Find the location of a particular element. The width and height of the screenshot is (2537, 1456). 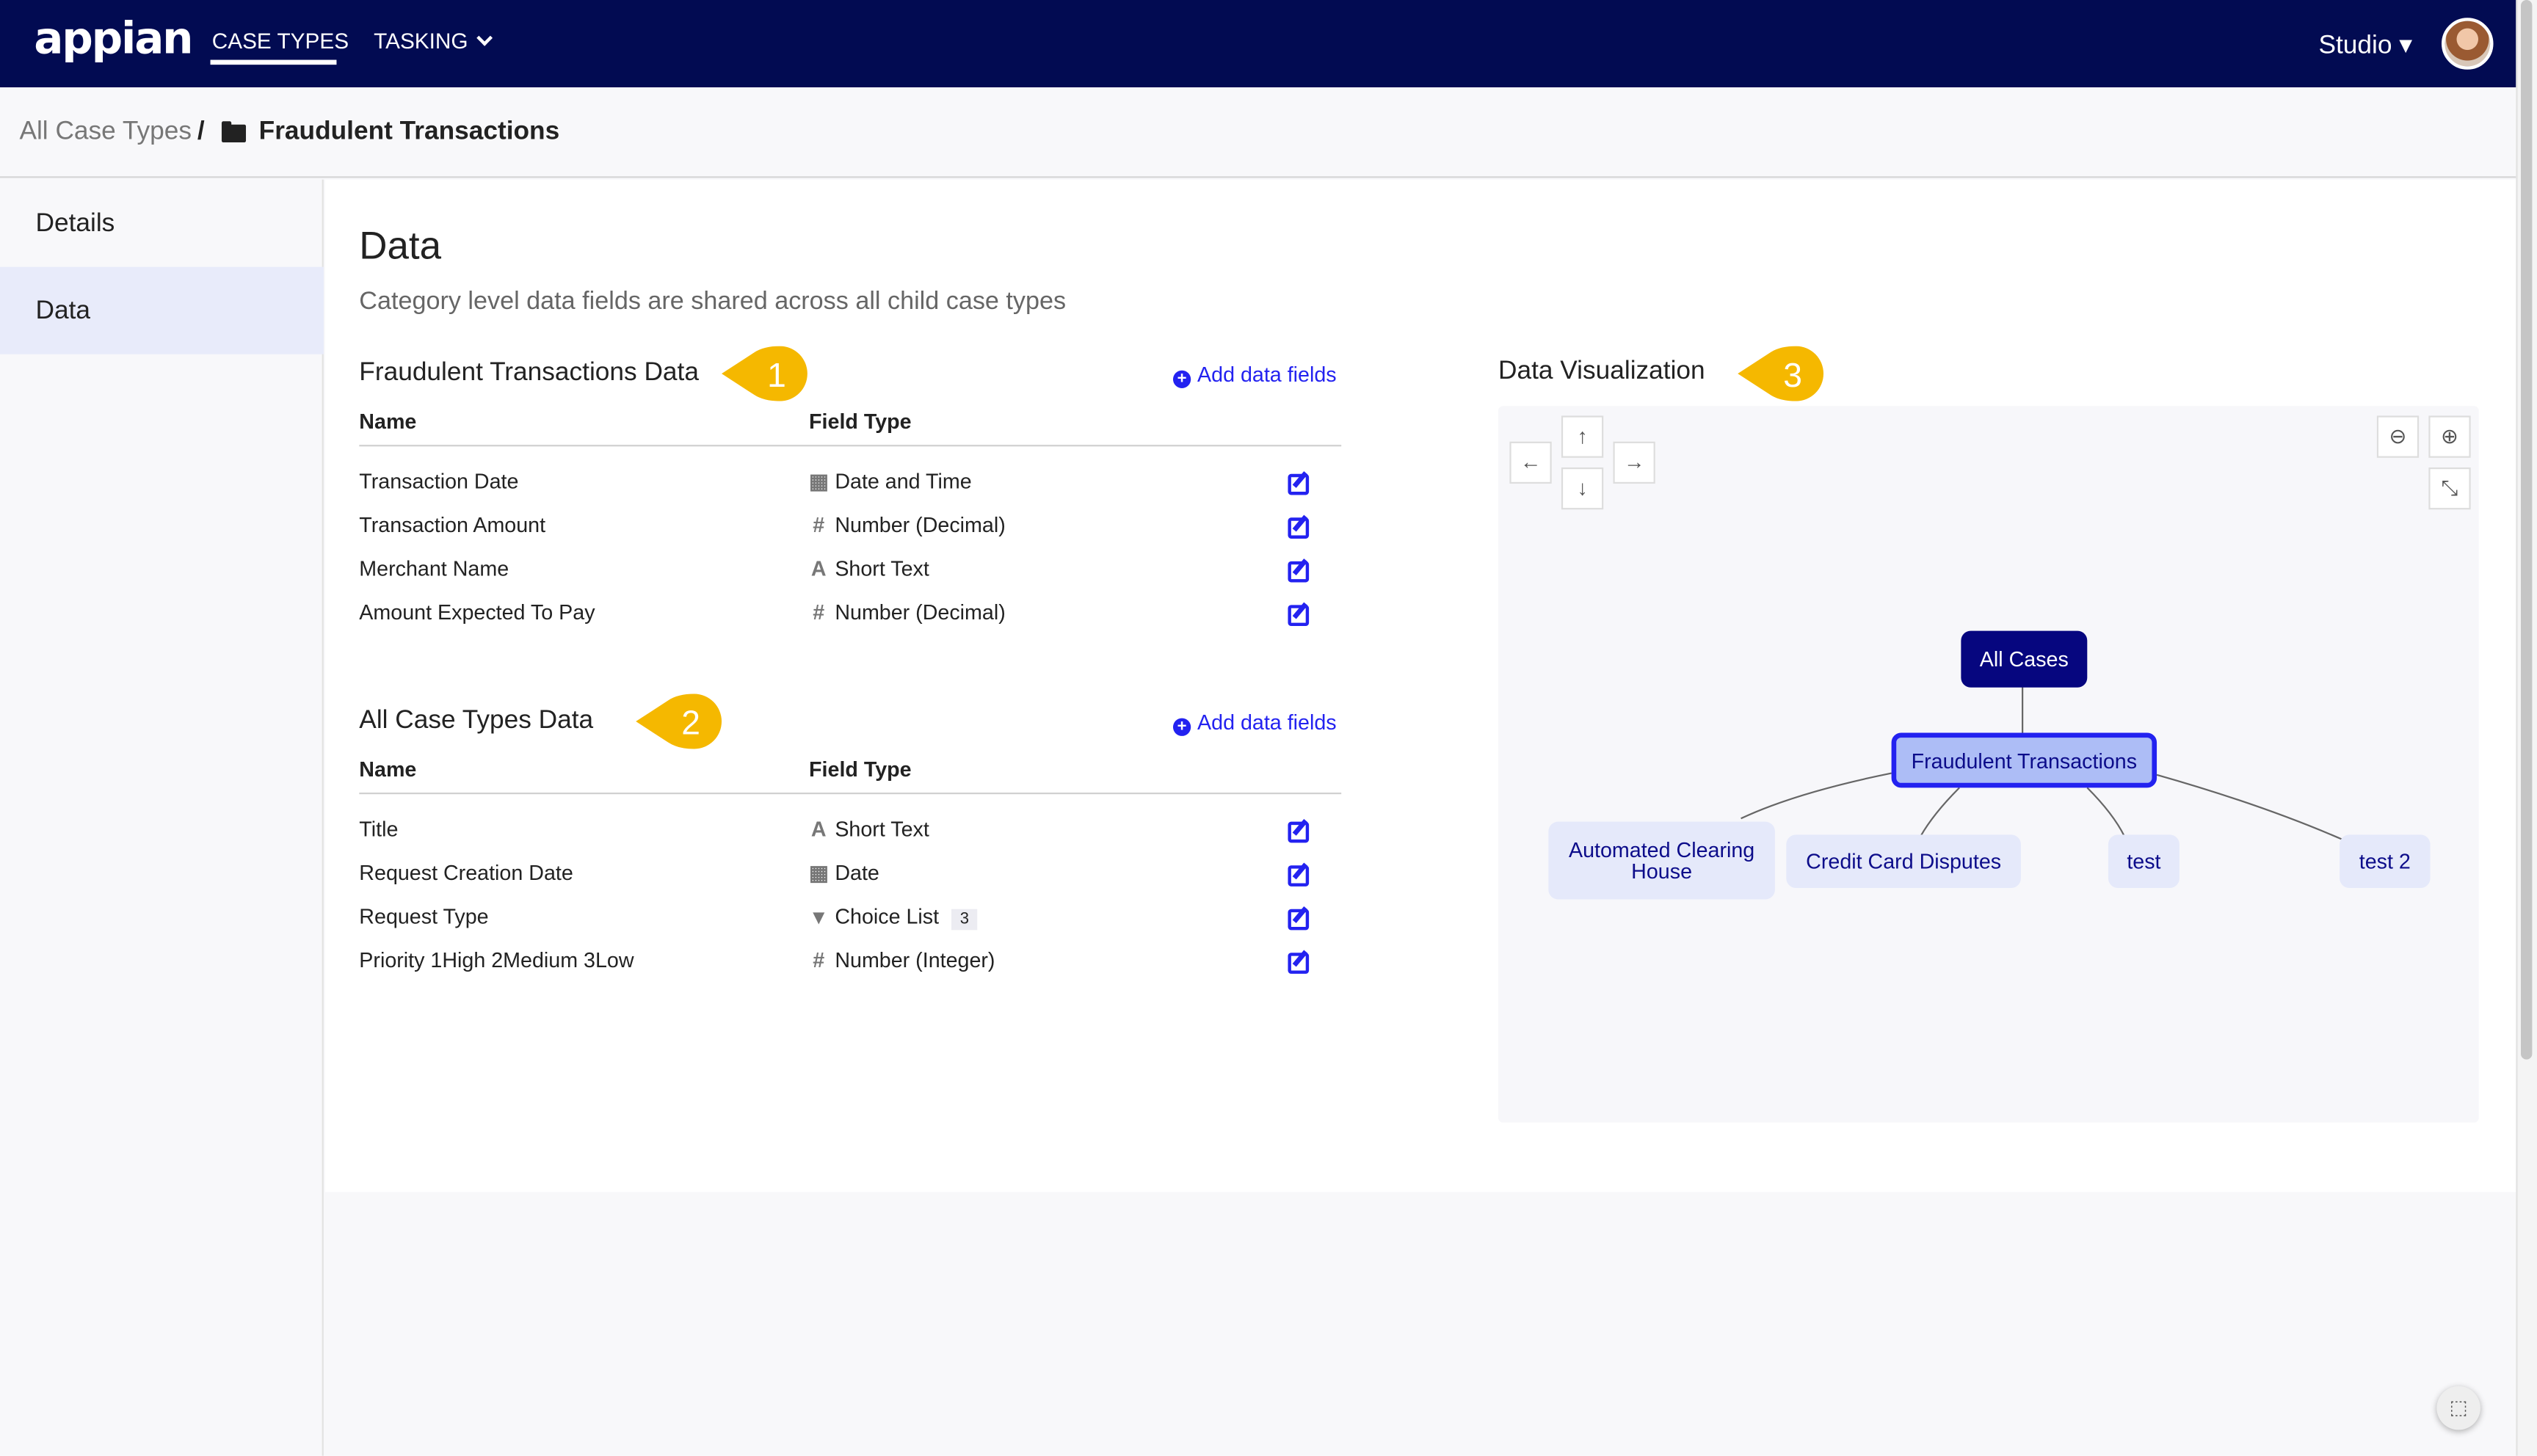

field-type: ▦ Date and Time is located at coordinates (890, 482).